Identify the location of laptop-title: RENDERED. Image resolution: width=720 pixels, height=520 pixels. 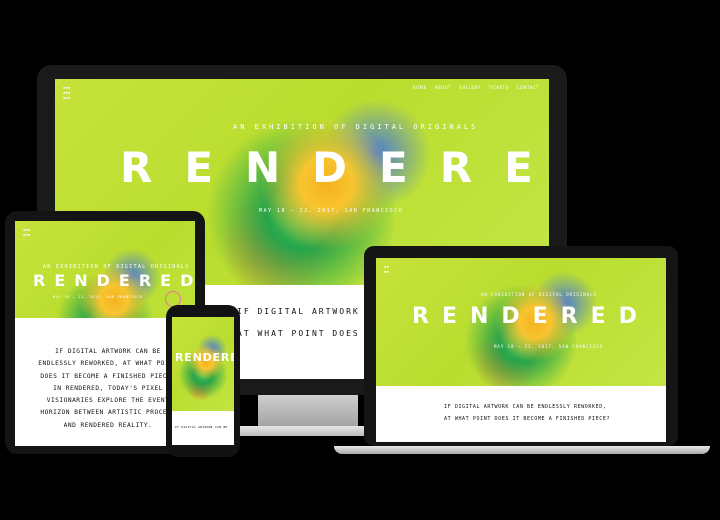
(531, 316).